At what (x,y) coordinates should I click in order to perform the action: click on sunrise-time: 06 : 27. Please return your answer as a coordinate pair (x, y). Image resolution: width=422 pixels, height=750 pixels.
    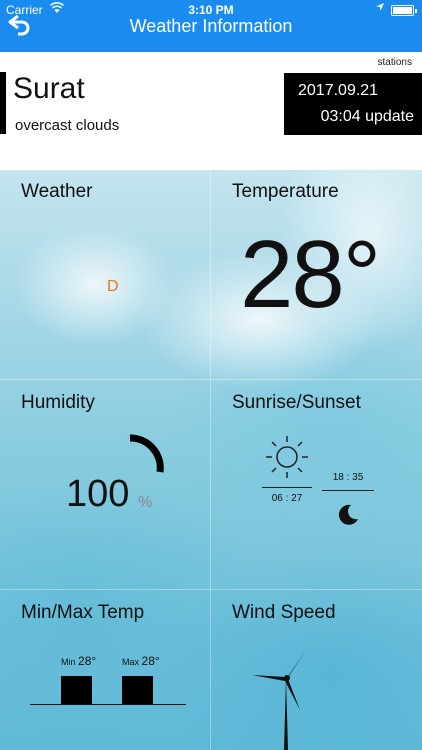
    Looking at the image, I should click on (287, 498).